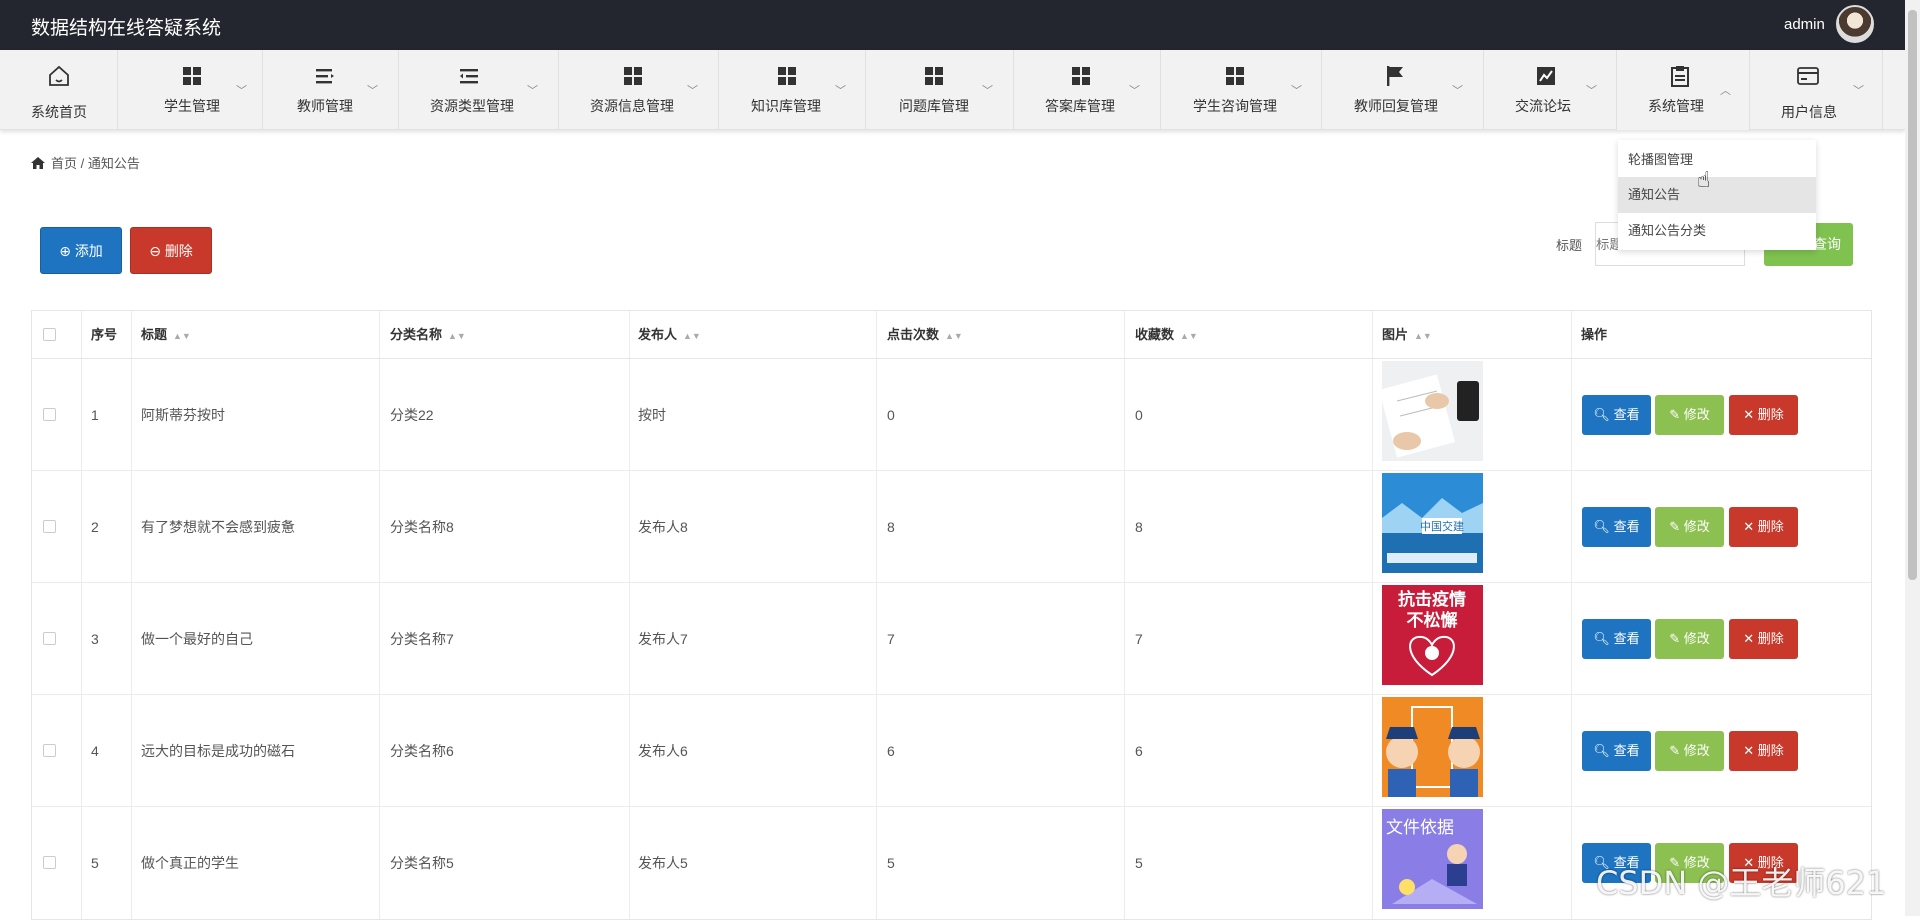 Image resolution: width=1920 pixels, height=920 pixels. Describe the element at coordinates (95, 527) in the screenshot. I see `cell-no: 2` at that location.